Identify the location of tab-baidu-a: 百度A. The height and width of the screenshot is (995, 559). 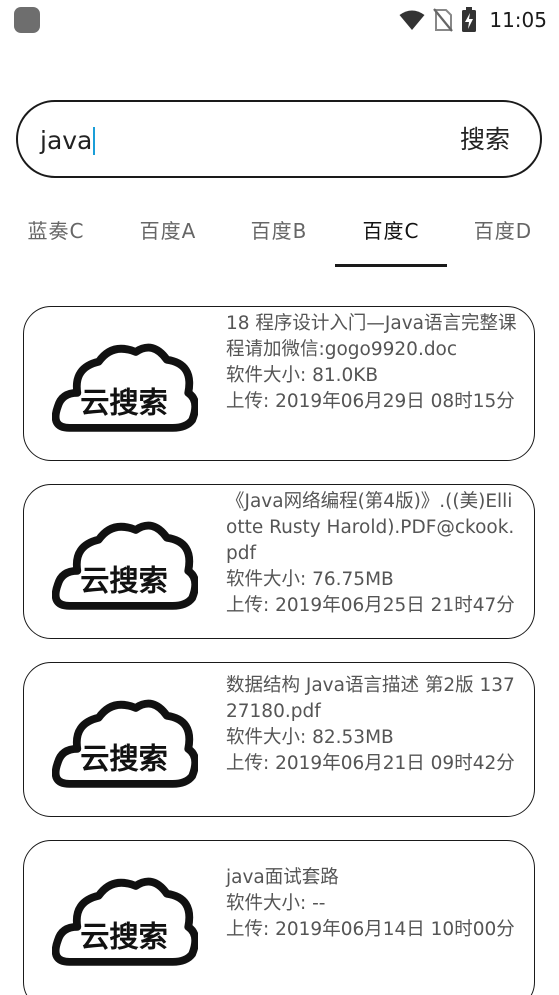
(168, 238).